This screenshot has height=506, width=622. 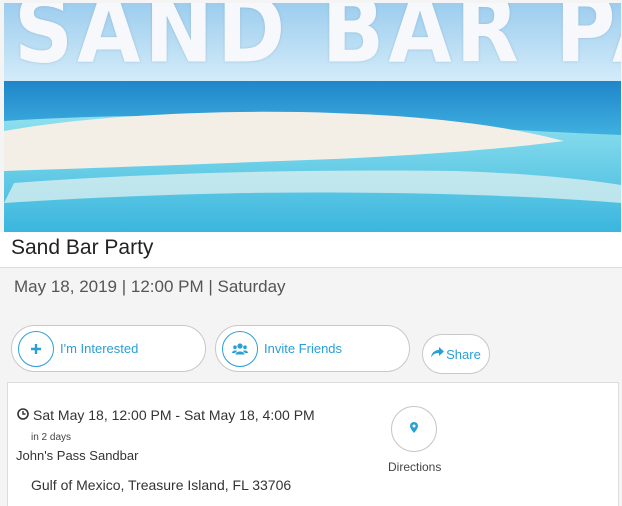 What do you see at coordinates (463, 354) in the screenshot?
I see `share-label: Share` at bounding box center [463, 354].